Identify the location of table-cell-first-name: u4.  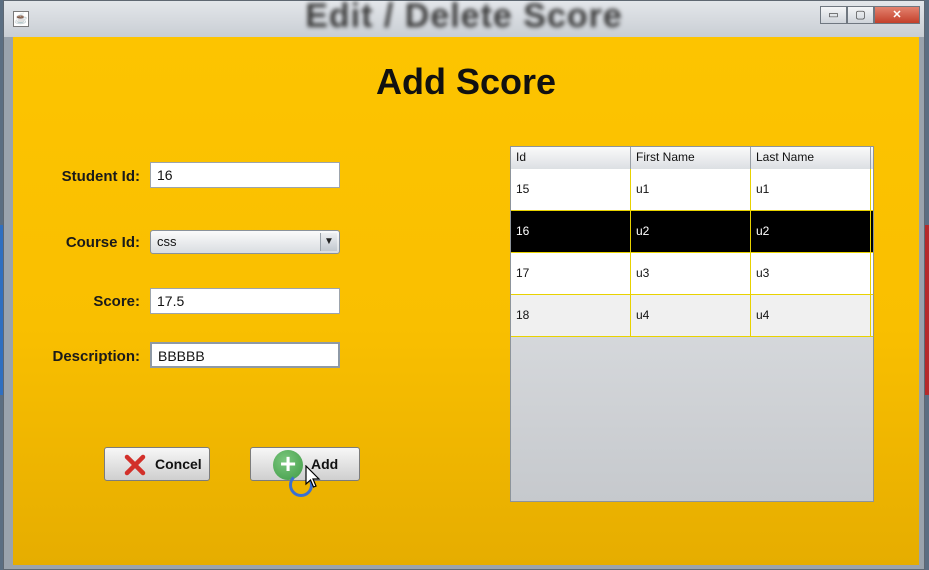
(691, 315).